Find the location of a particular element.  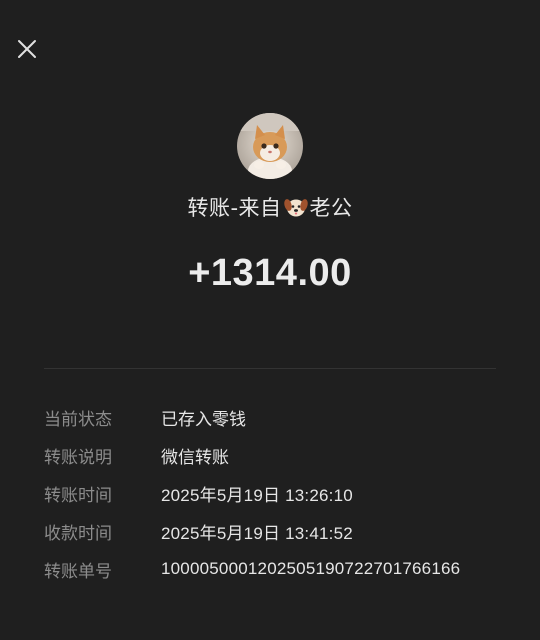

transfer-title: 转账-来自 老公 is located at coordinates (270, 207).